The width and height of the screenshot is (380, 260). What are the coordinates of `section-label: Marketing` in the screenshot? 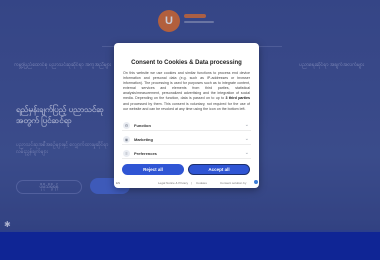 It's located at (143, 139).